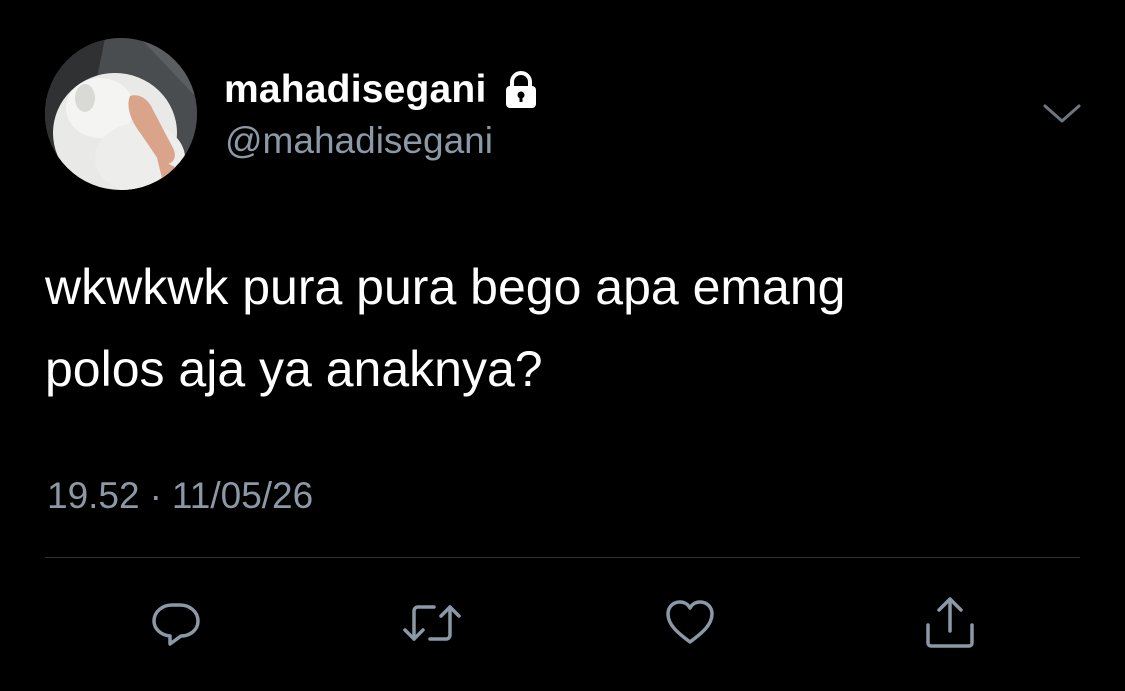 This screenshot has width=1125, height=691. What do you see at coordinates (242, 495) in the screenshot?
I see `tweet-date: 11/05/26` at bounding box center [242, 495].